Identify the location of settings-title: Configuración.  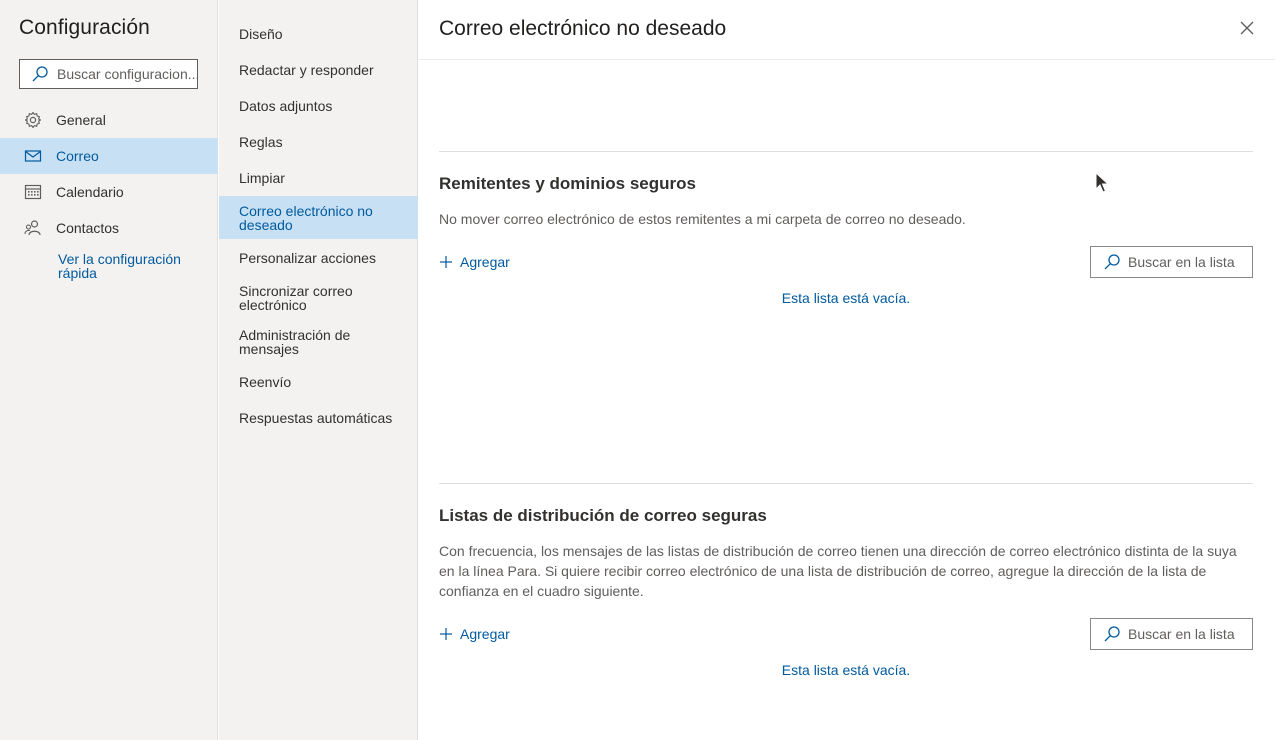
(84, 27).